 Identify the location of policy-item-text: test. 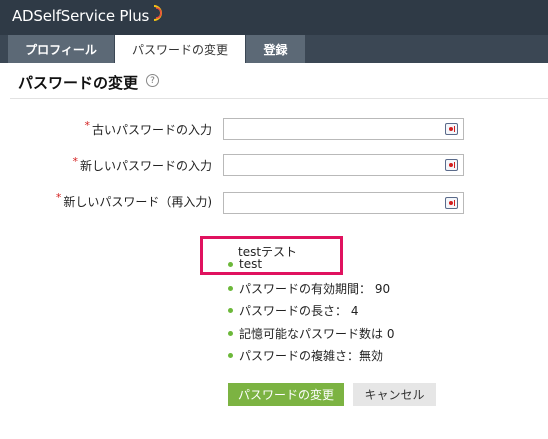
(251, 264).